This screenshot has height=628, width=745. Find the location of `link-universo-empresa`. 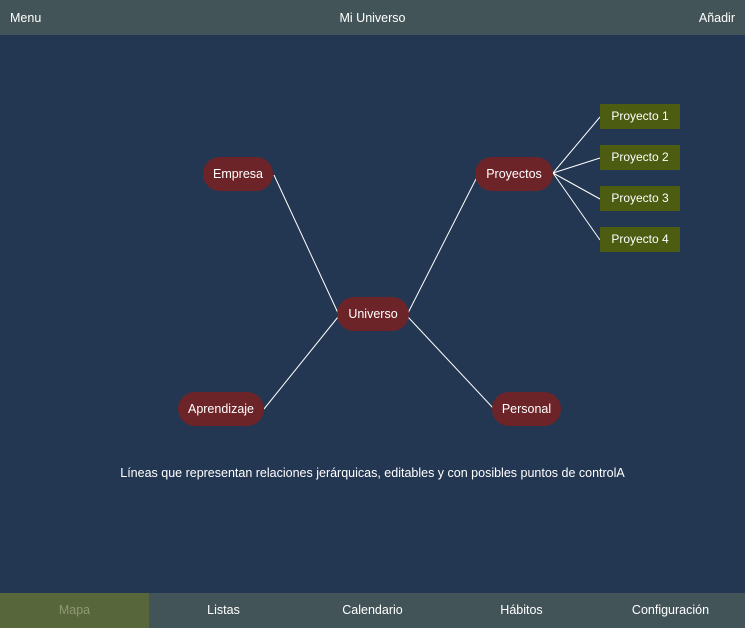

link-universo-empresa is located at coordinates (306, 244).